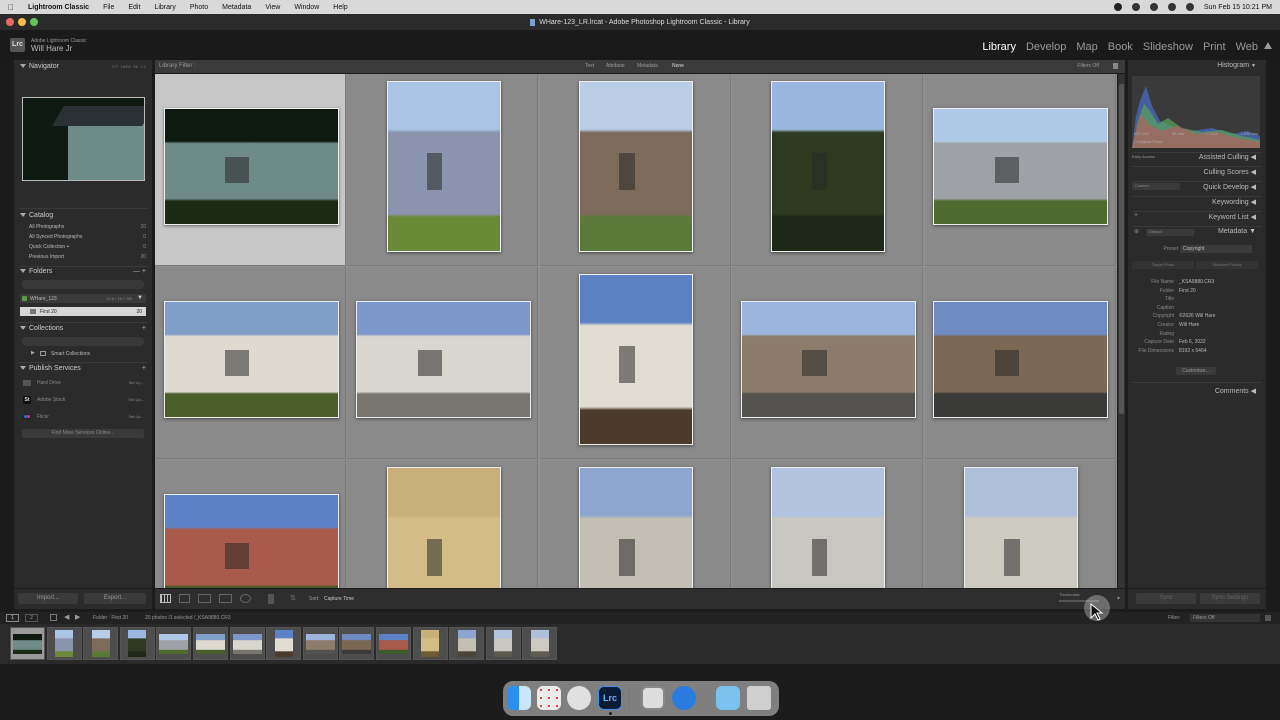 The height and width of the screenshot is (720, 1280). I want to click on metadata-row: Copyright ©2026 Will Hare, so click(1197, 317).